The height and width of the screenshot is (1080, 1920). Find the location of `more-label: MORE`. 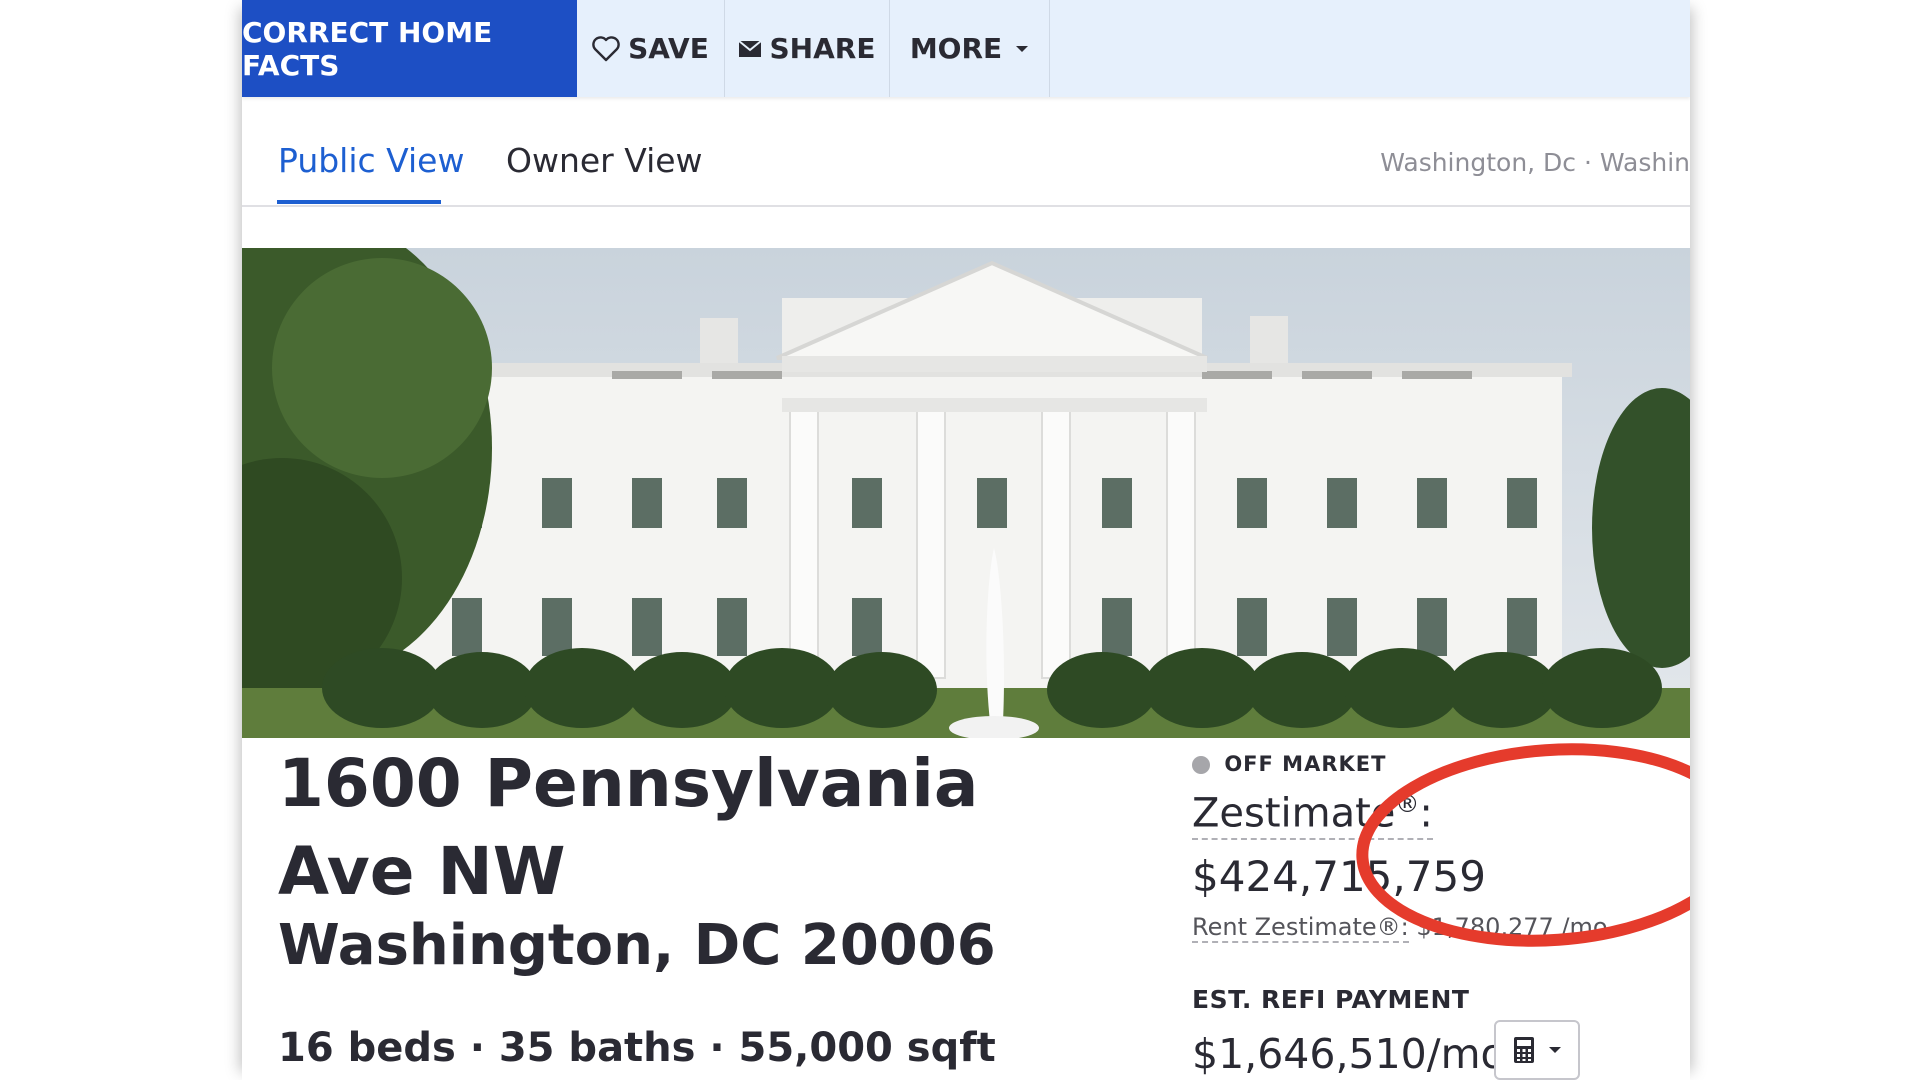

more-label: MORE is located at coordinates (956, 48).